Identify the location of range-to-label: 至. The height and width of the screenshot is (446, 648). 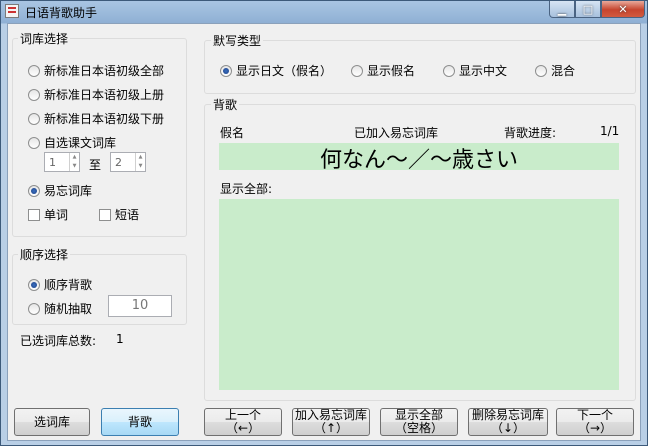
(95, 165).